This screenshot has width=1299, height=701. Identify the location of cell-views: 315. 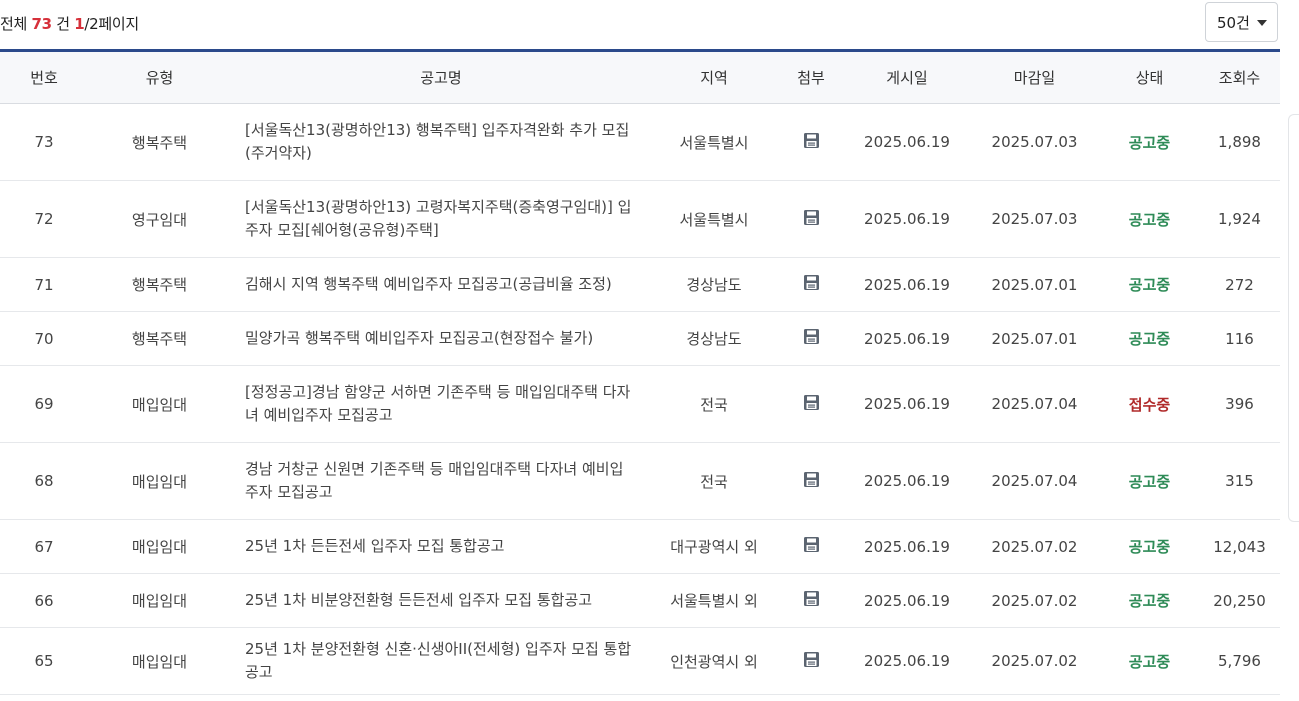
(1239, 481).